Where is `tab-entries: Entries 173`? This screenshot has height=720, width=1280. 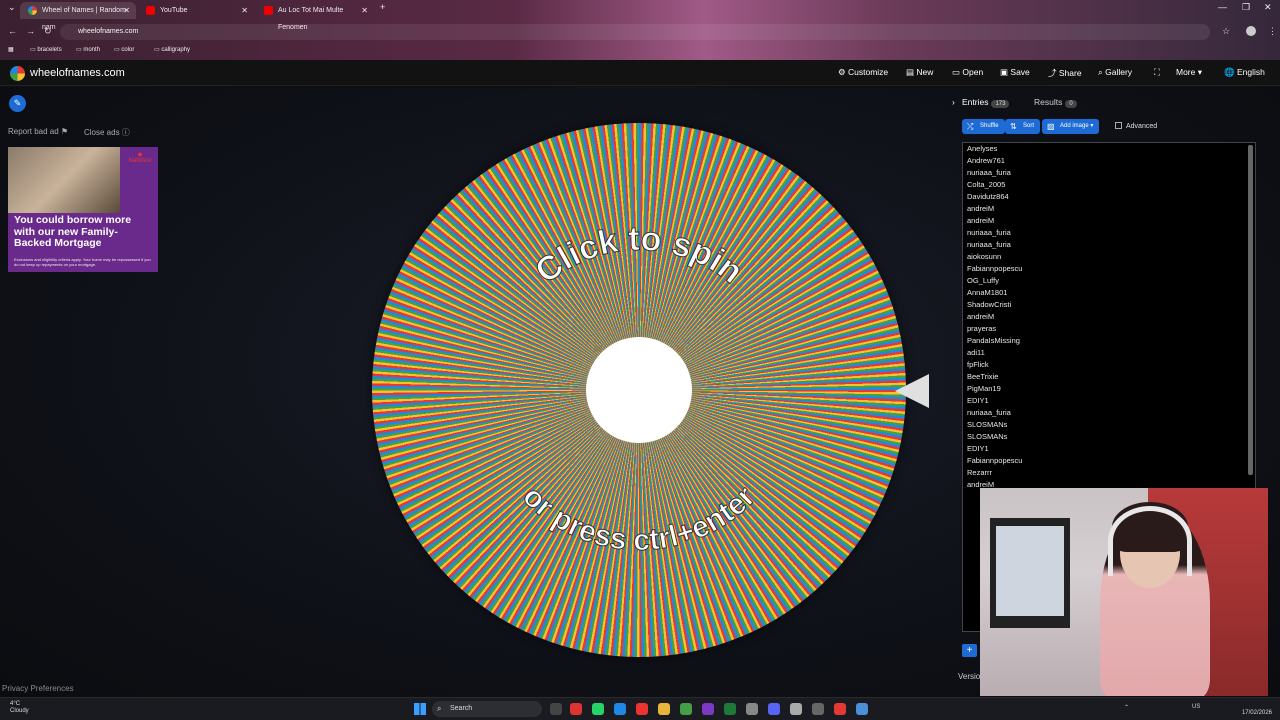 tab-entries: Entries 173 is located at coordinates (986, 102).